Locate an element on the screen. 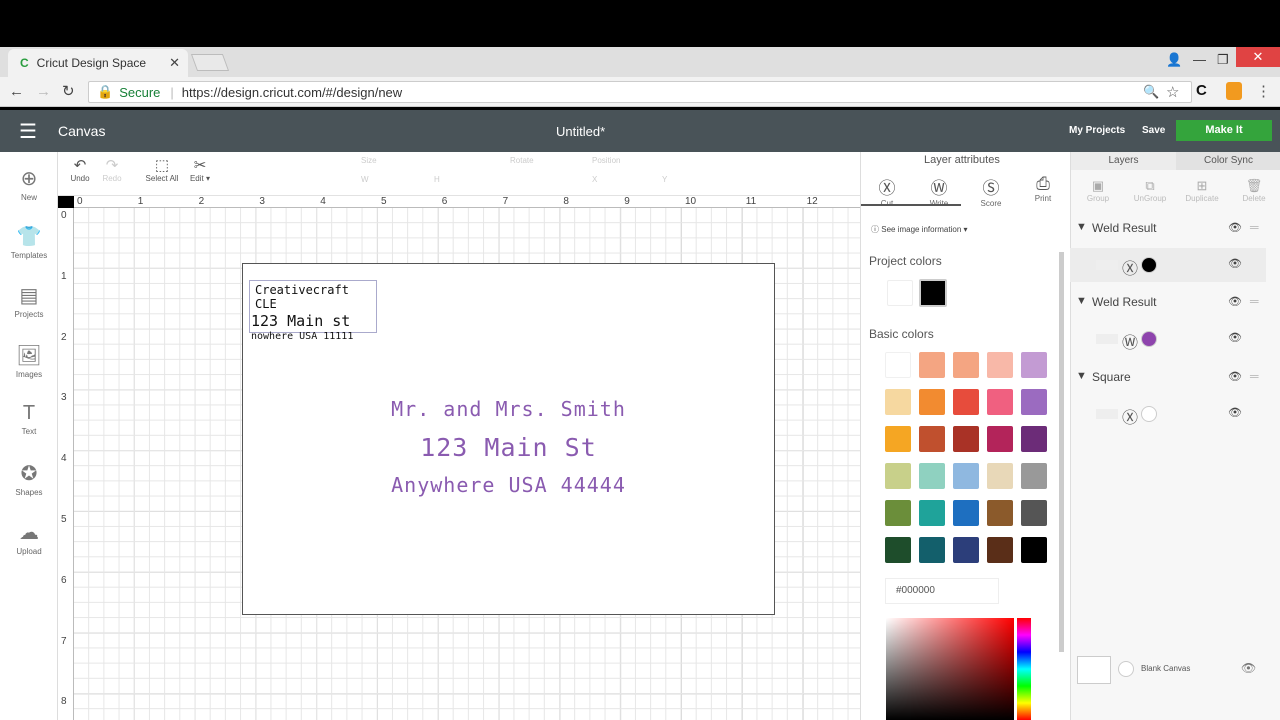  restore-icon: ❐ is located at coordinates (1223, 60).